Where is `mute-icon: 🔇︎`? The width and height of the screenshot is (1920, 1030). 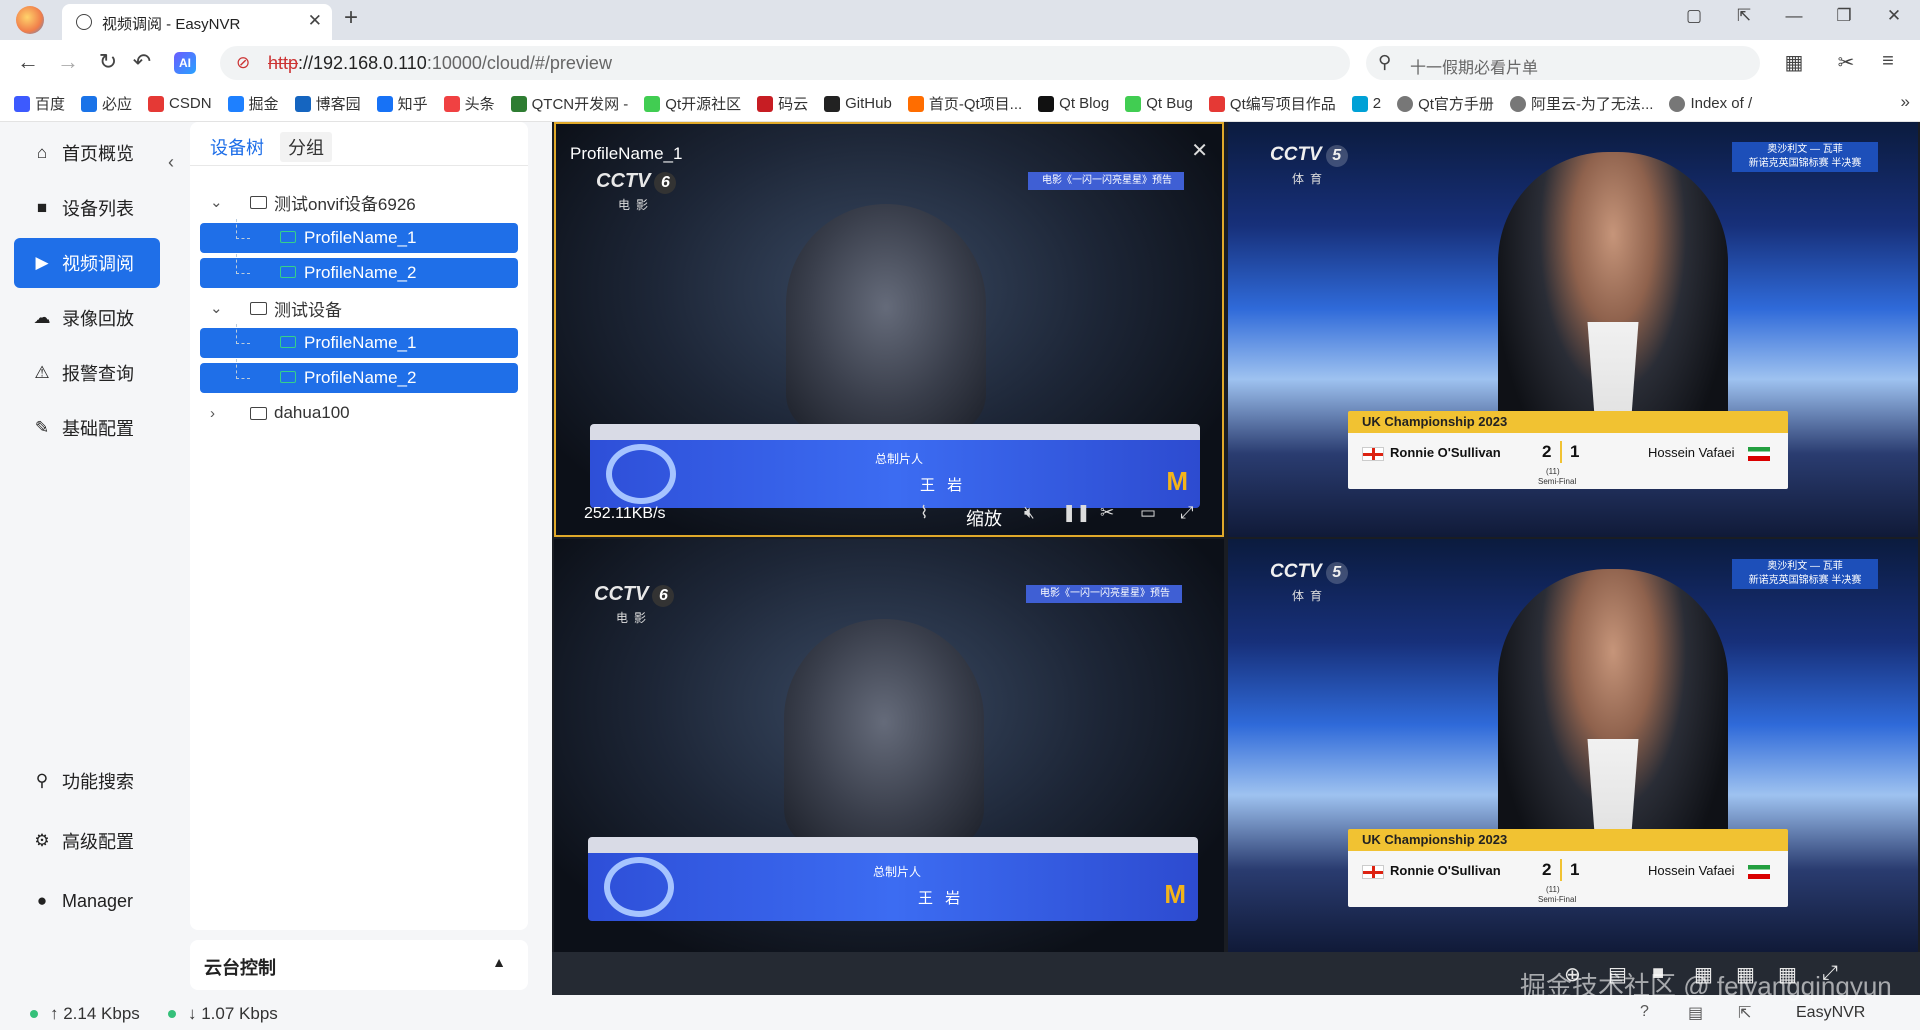
mute-icon: 🔇︎ is located at coordinates (1029, 513).